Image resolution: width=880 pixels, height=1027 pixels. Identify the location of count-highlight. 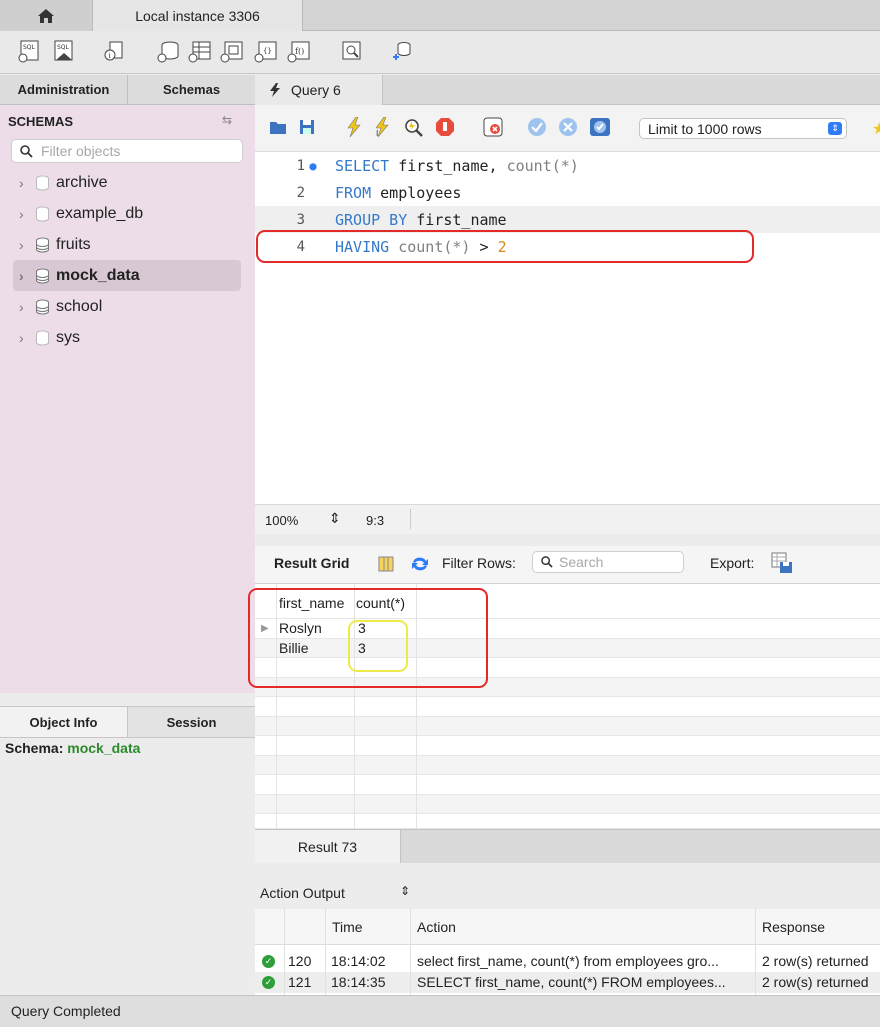
(378, 646).